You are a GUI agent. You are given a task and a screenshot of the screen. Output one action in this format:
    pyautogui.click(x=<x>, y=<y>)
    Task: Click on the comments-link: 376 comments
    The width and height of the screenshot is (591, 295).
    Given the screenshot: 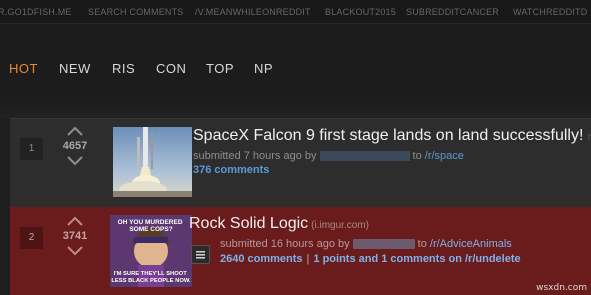 What is the action you would take?
    pyautogui.click(x=231, y=170)
    